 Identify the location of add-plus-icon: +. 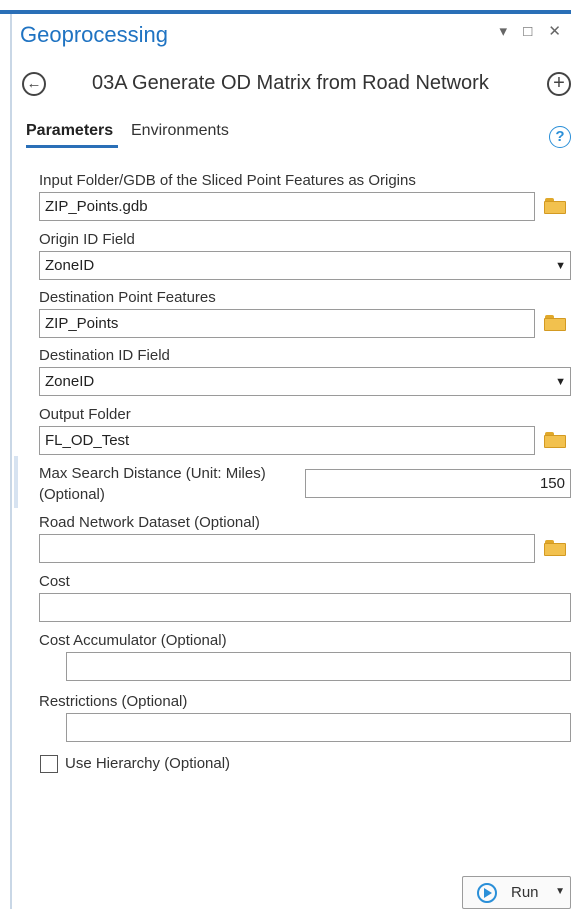
(559, 84).